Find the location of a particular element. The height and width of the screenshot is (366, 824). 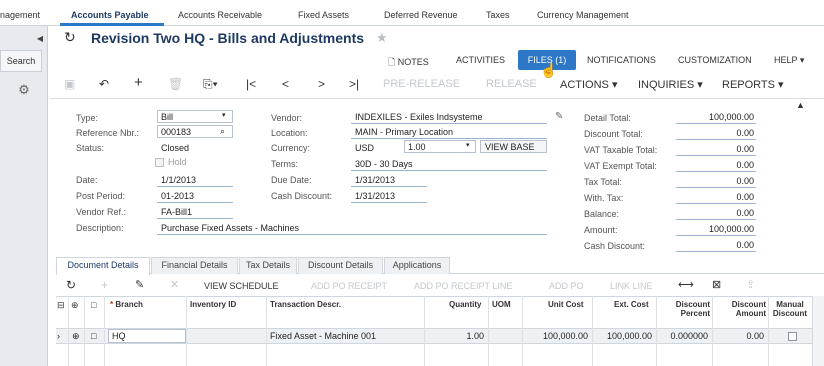

branch-cell: HQ is located at coordinates (147, 336).